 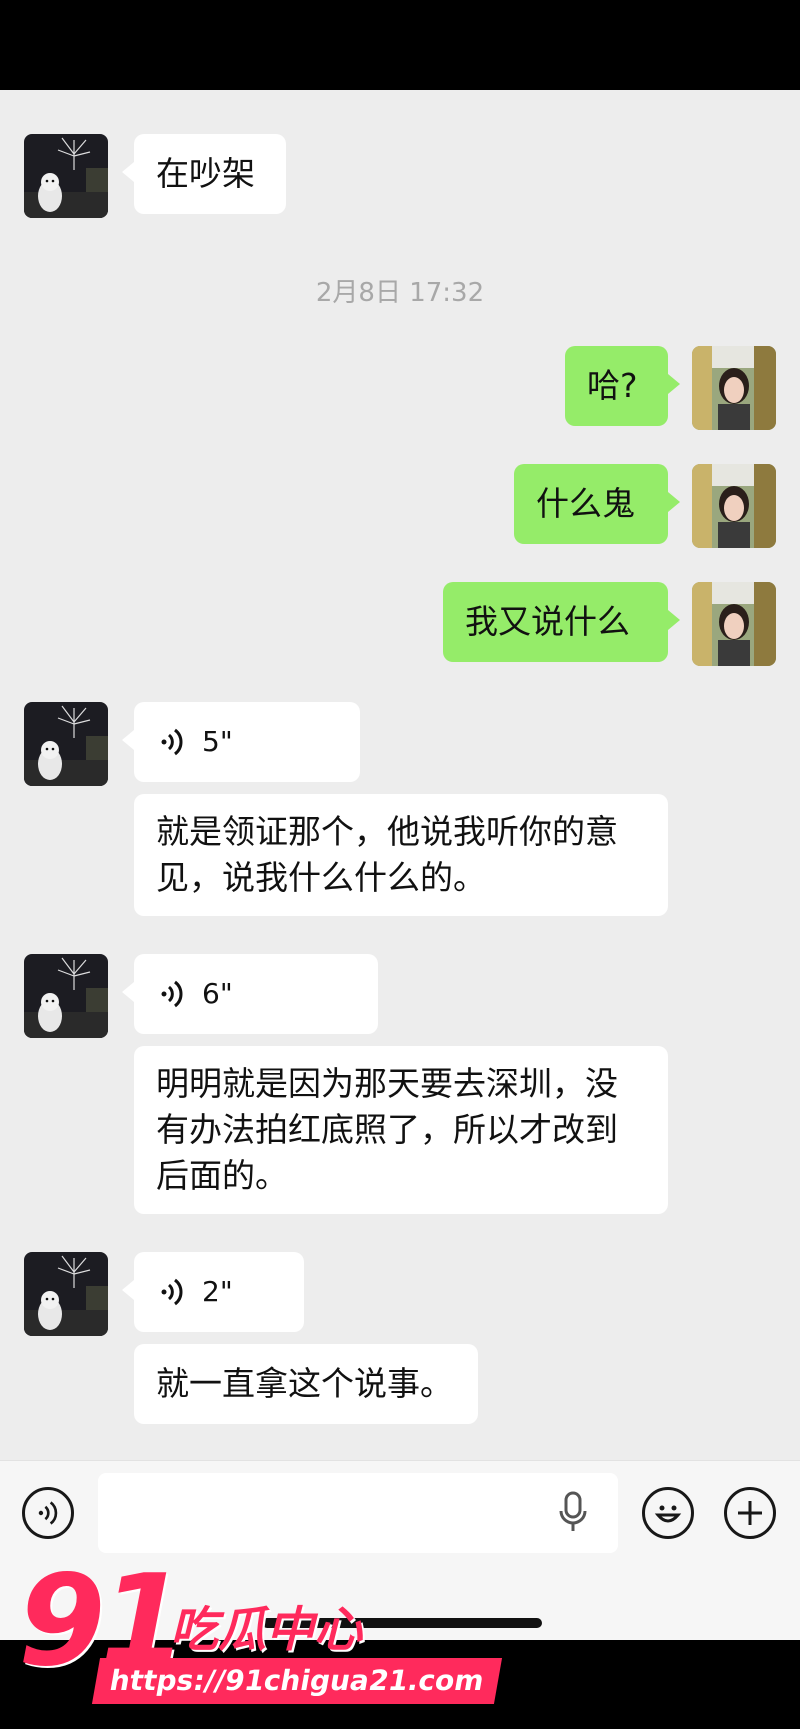 I want to click on voice-message: 5", so click(x=241, y=742).